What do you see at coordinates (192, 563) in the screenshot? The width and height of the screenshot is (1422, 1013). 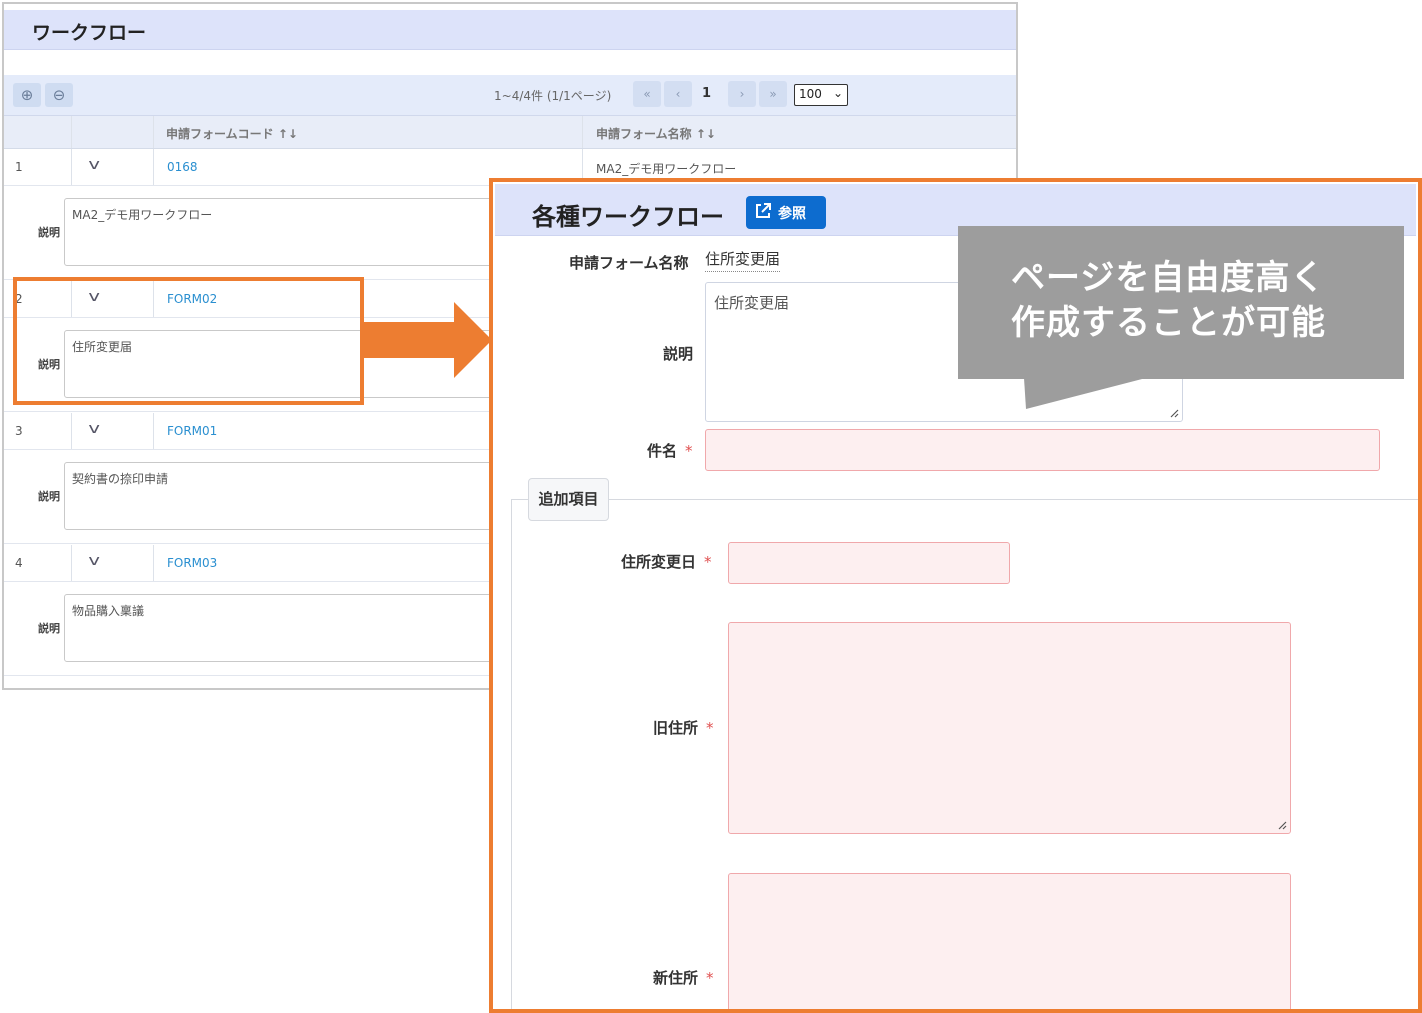 I see `form-code-link: FORM03` at bounding box center [192, 563].